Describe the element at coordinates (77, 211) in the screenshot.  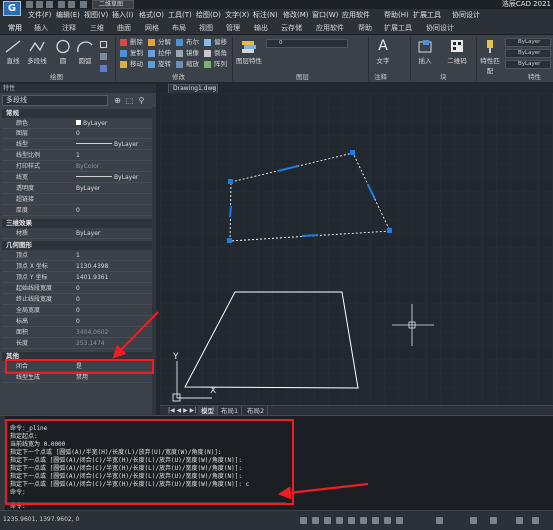
I see `prop-row-thickness: 厚度 0` at that location.